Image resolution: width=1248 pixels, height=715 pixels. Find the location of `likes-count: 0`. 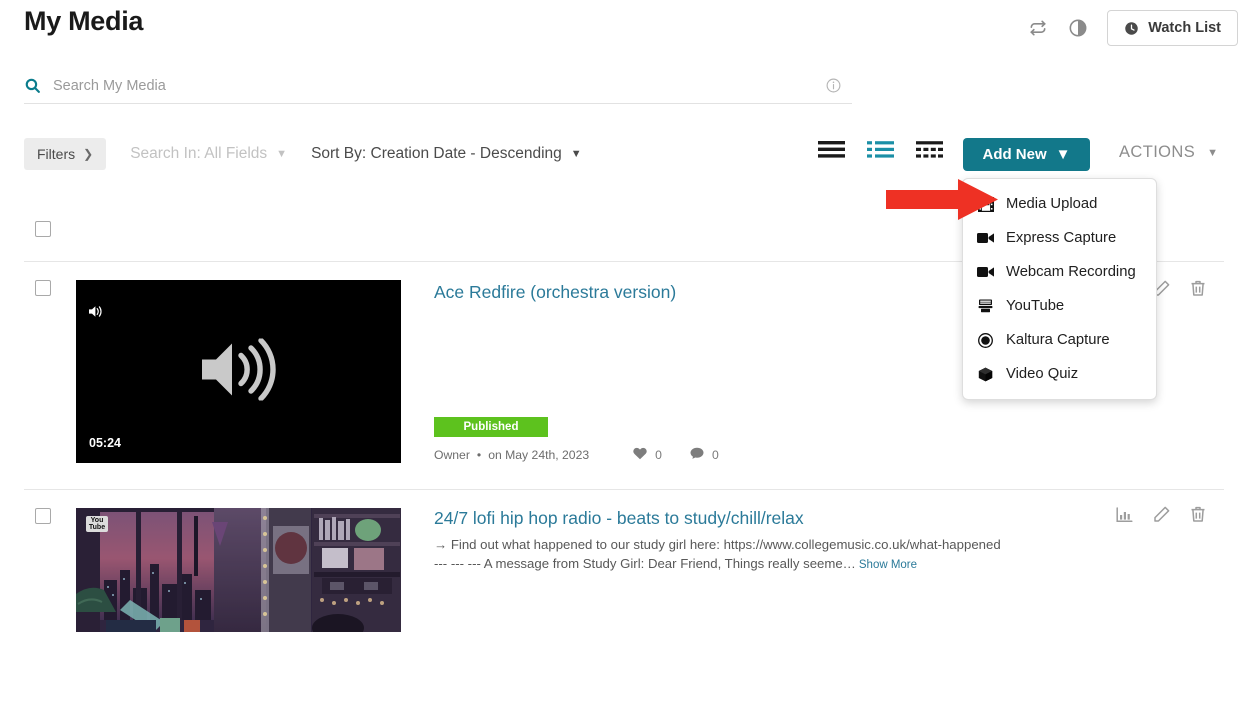

likes-count: 0 is located at coordinates (658, 455).